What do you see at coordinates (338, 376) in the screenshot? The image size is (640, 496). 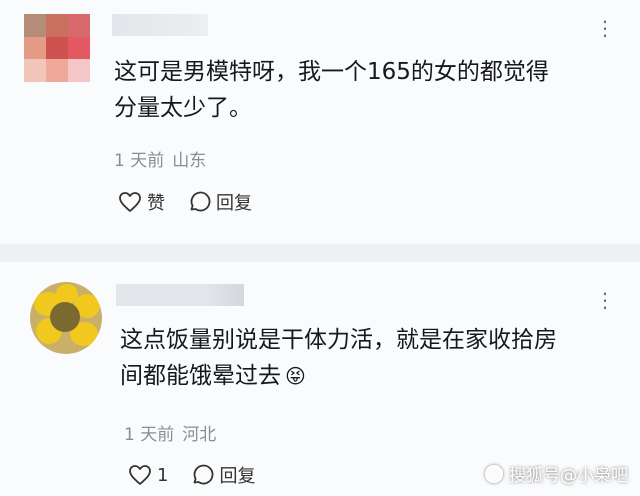 I see `comment-text-line: 间都能饿晕过去 😝` at bounding box center [338, 376].